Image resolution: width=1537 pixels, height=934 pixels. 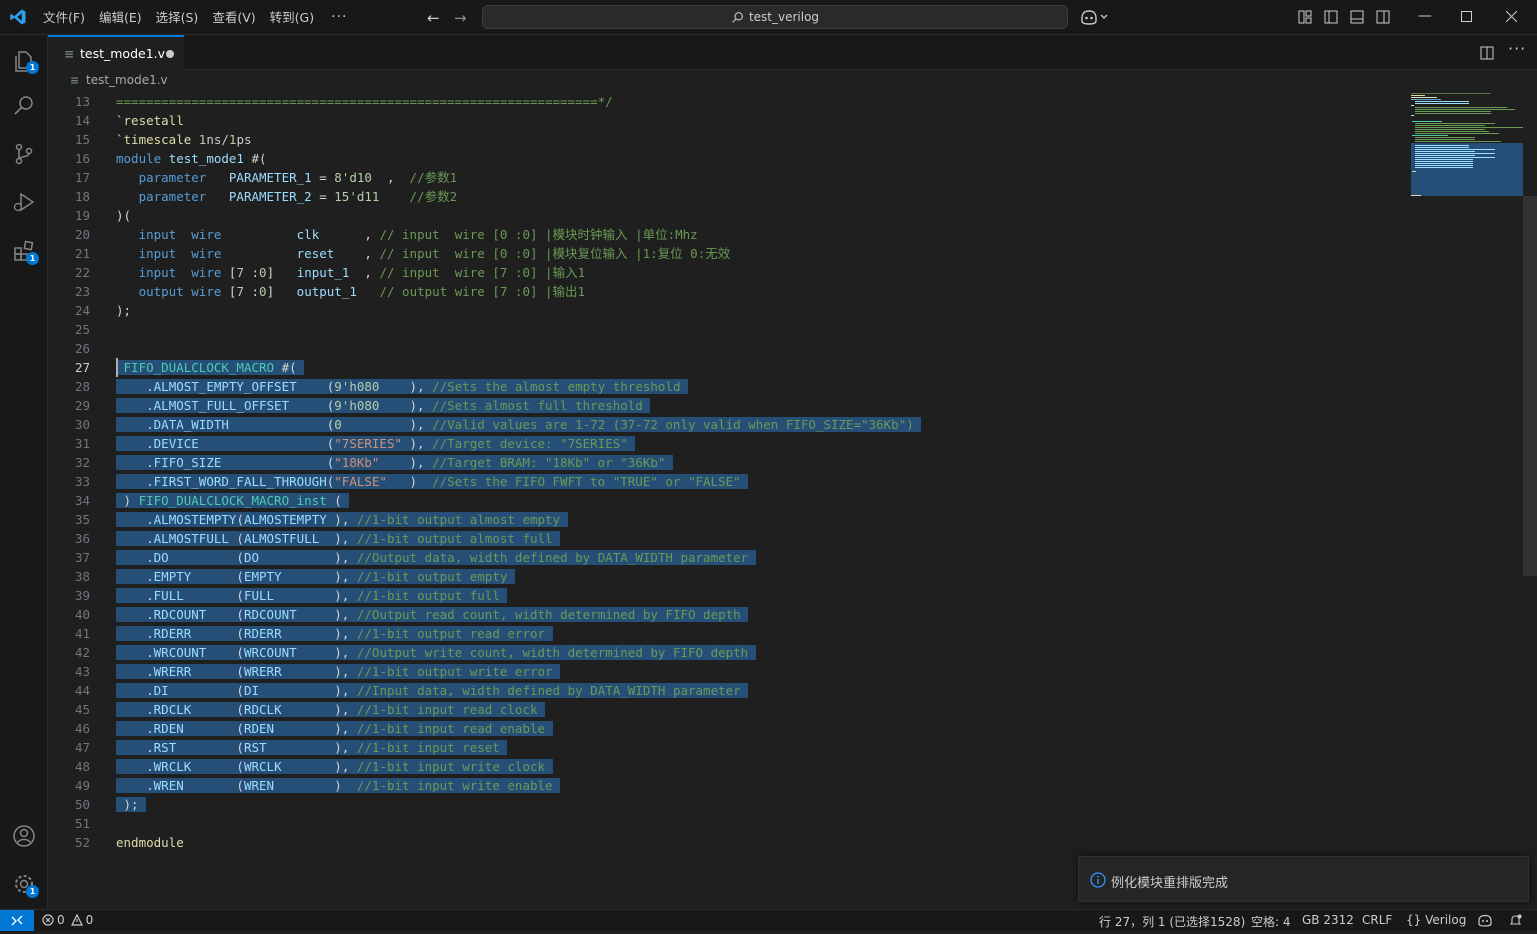 What do you see at coordinates (1485, 920) in the screenshot?
I see `copilot-status-icon` at bounding box center [1485, 920].